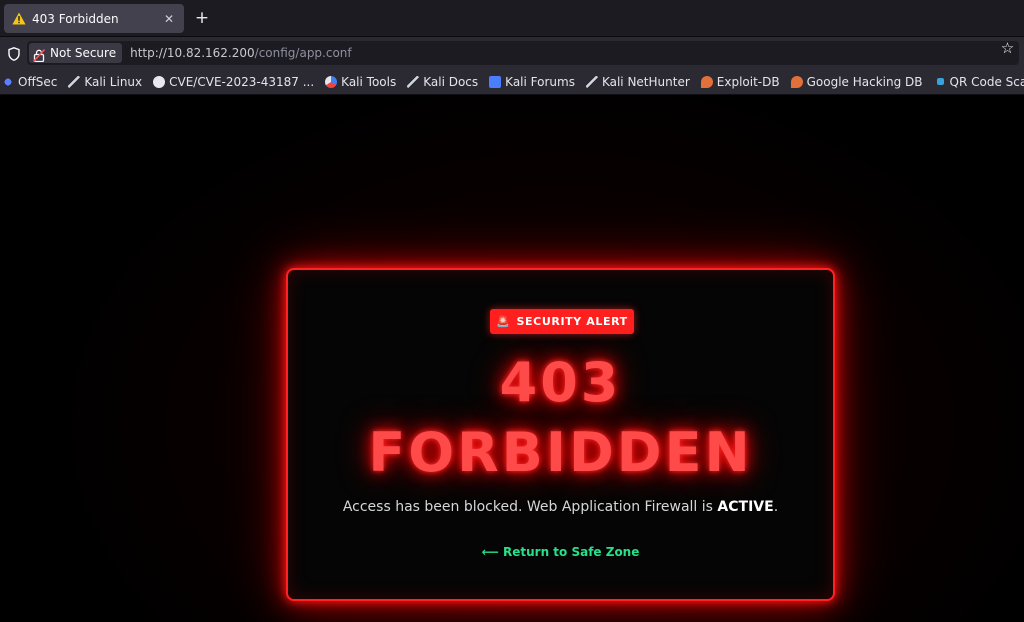 The height and width of the screenshot is (622, 1024). I want to click on bookmark-kali-forums: Kali Forums, so click(532, 82).